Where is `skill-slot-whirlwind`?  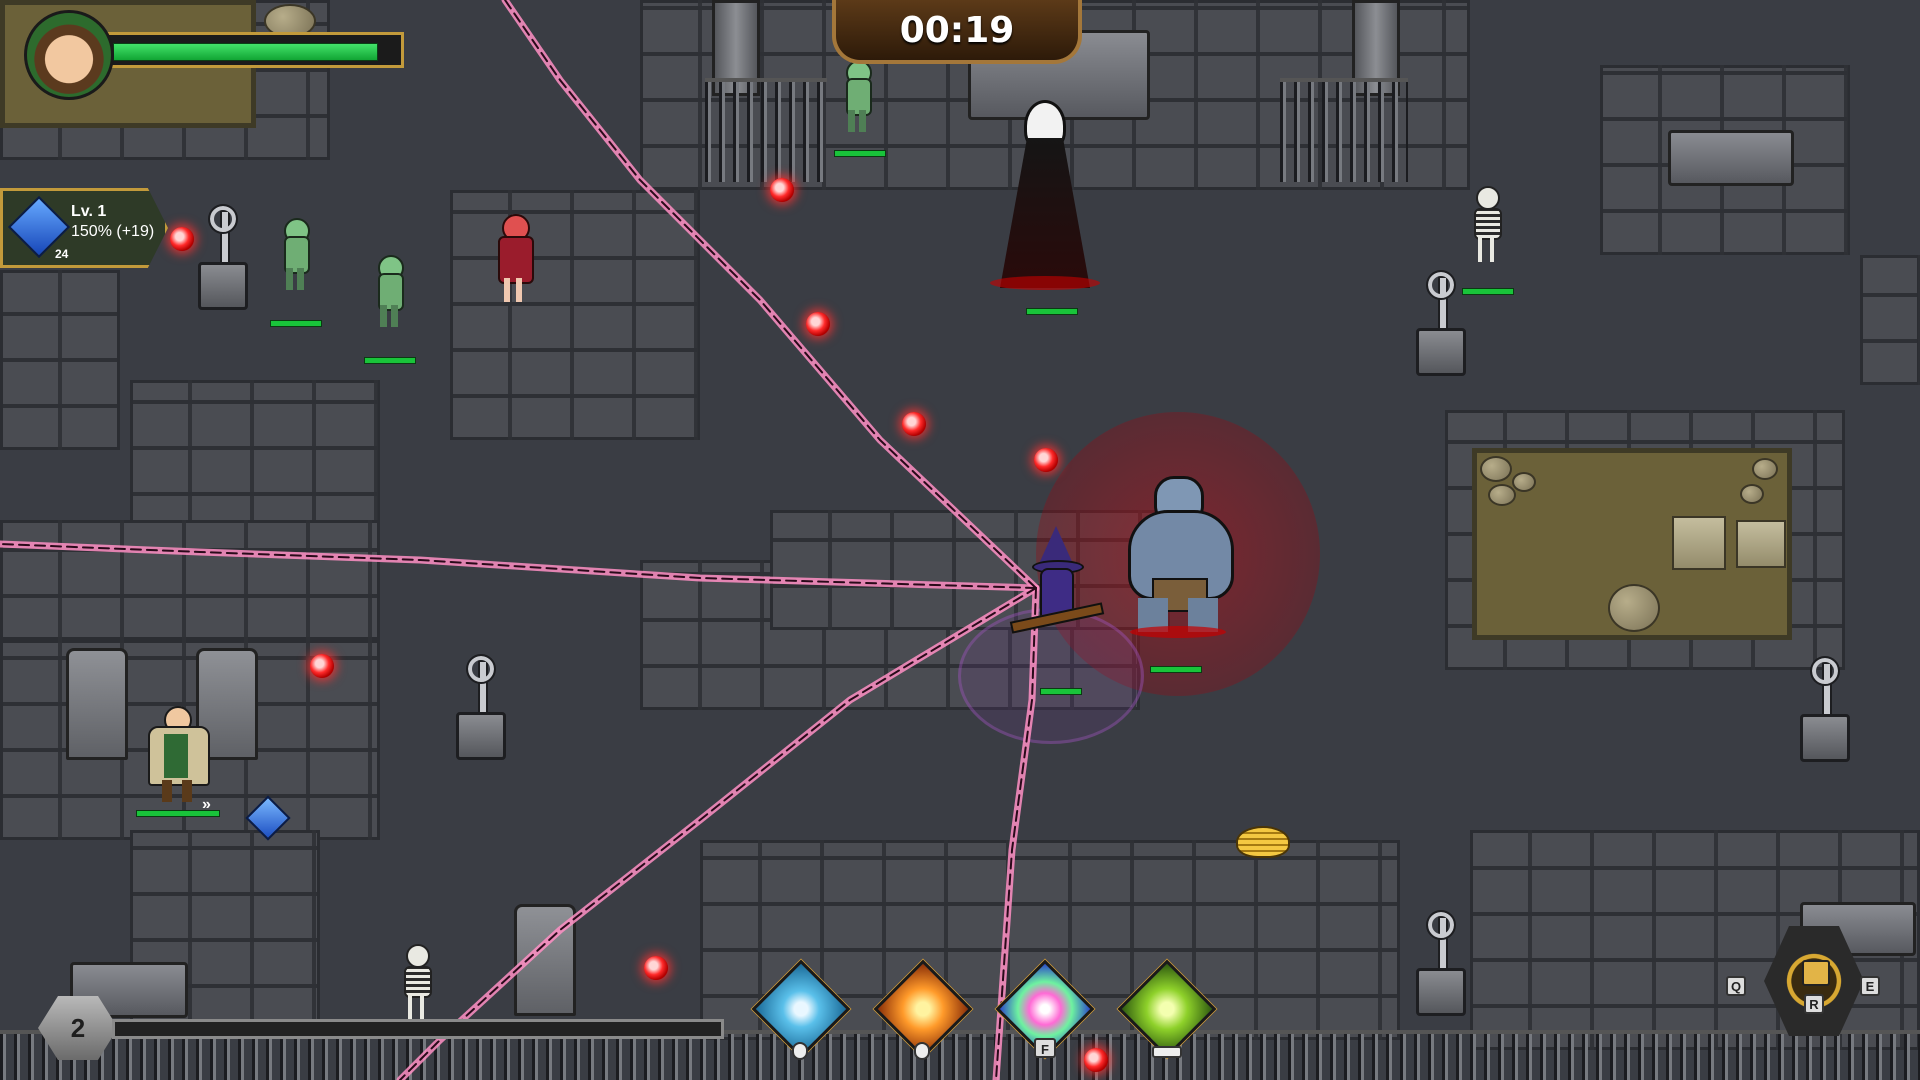
skill-slot-whirlwind is located at coordinates (801, 1009).